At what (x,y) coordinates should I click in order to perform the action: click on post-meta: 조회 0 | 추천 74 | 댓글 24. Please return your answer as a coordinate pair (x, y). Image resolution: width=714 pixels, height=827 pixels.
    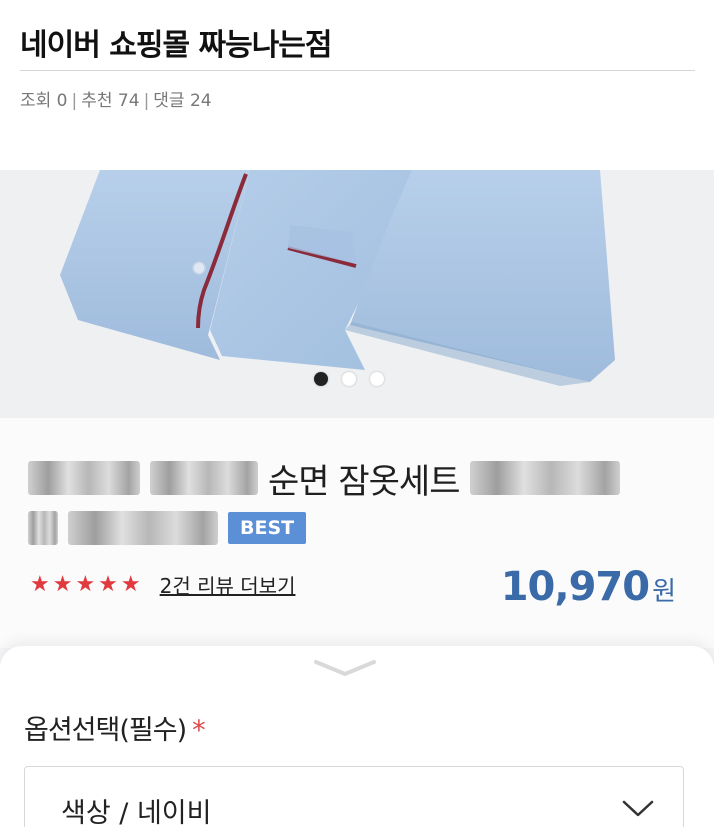
    Looking at the image, I should click on (116, 98).